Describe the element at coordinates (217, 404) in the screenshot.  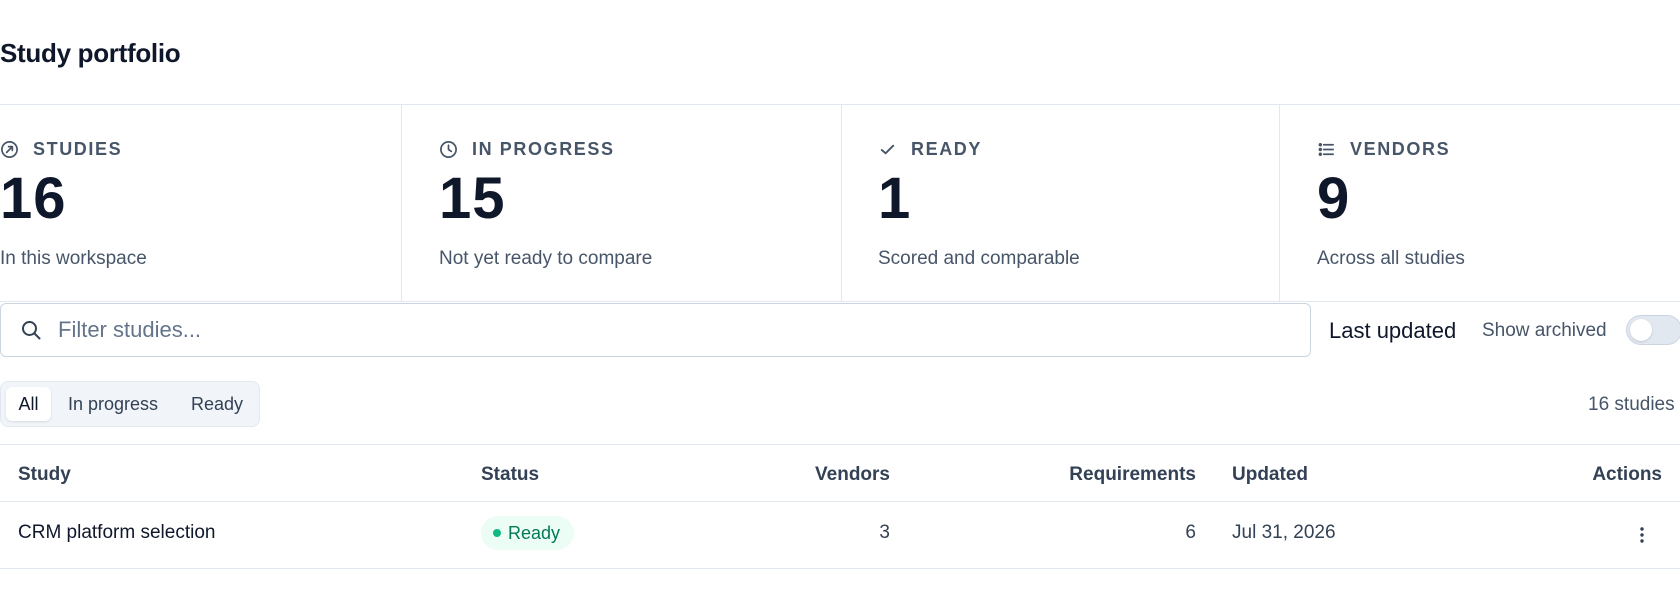
I see `tab-ready: Ready` at that location.